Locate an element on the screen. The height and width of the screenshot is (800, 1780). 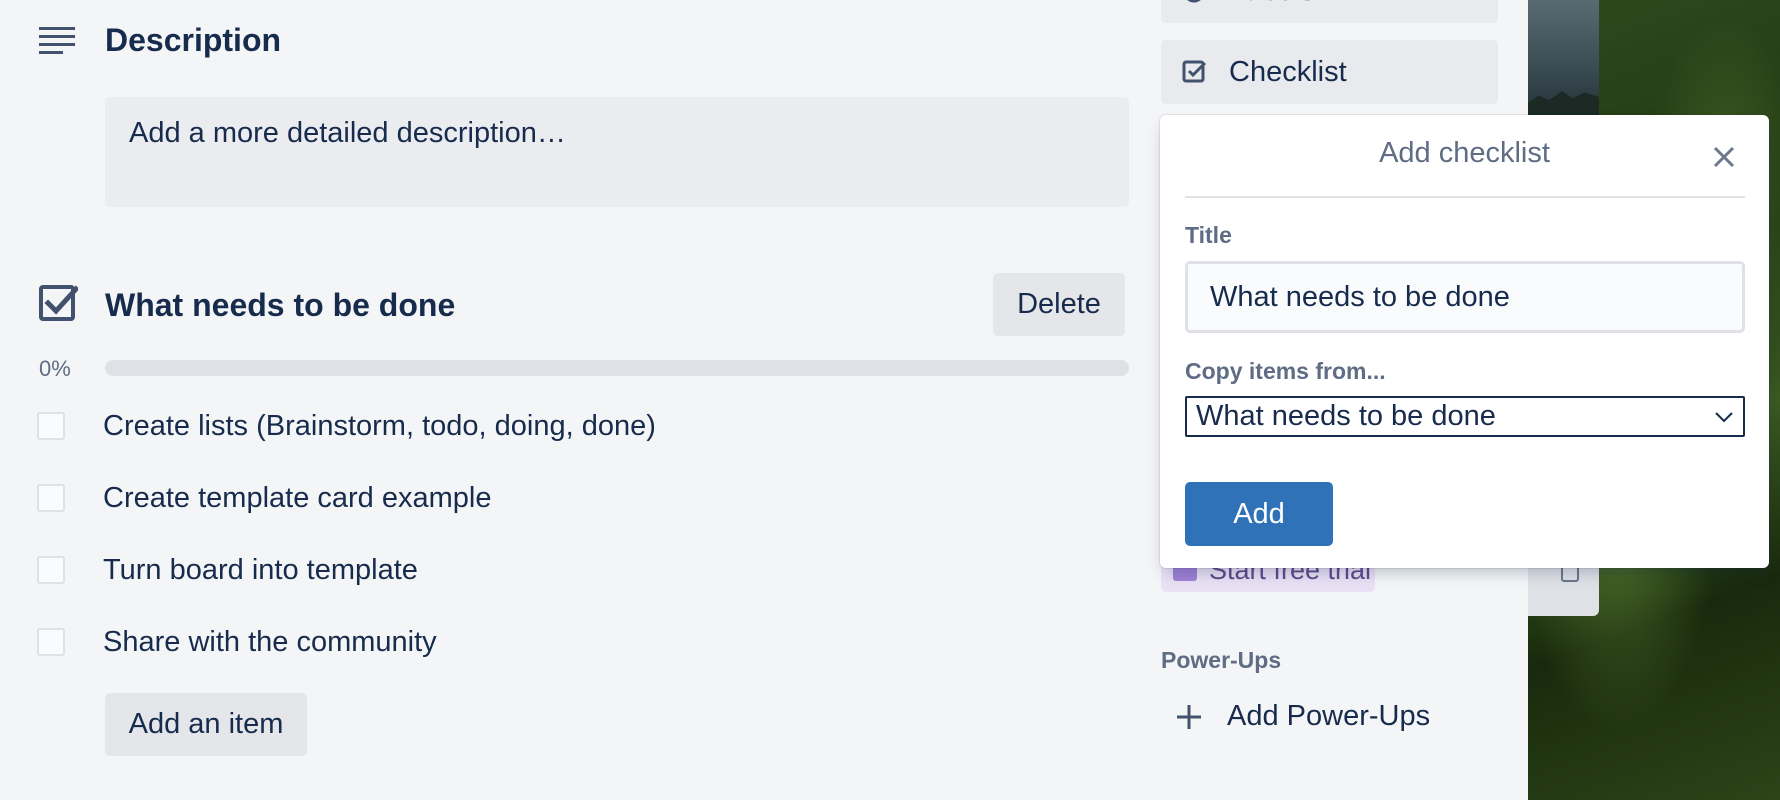
delete-checklist-button: Delete is located at coordinates (1059, 304).